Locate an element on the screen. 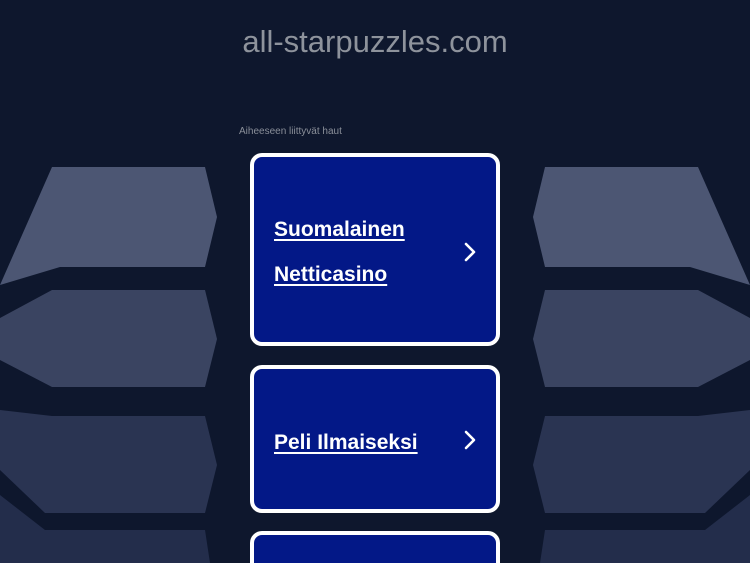 The image size is (750, 563). related-link-peli-ilmaiseksi: Peli Ilmaiseksi is located at coordinates (375, 439).